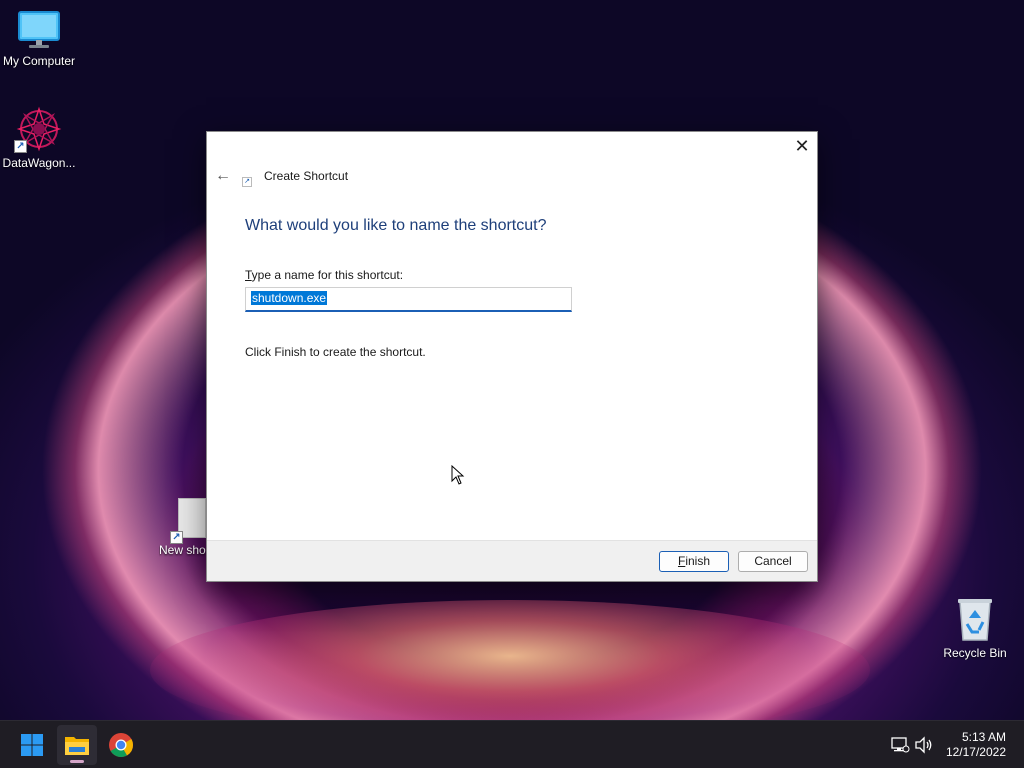 The width and height of the screenshot is (1024, 768). What do you see at coordinates (306, 176) in the screenshot?
I see `wizard-title: Create Shortcut` at bounding box center [306, 176].